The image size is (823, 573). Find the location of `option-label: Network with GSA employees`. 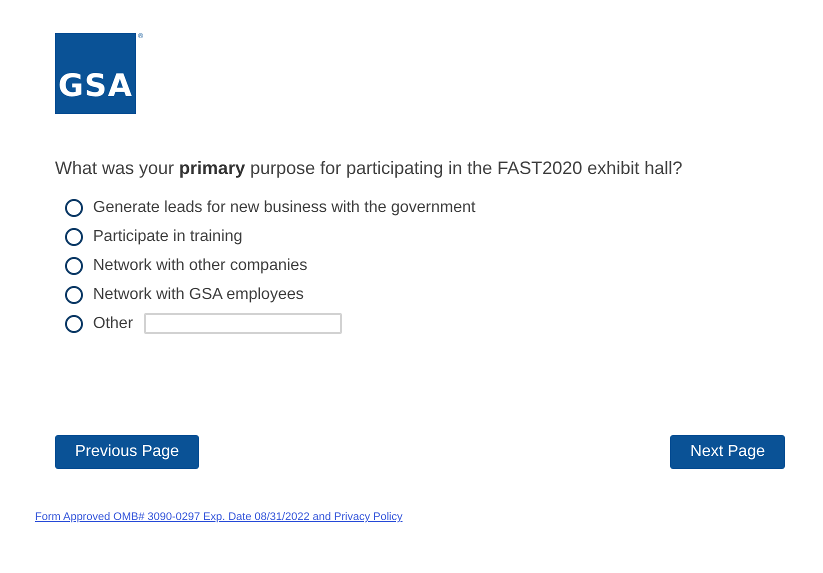

option-label: Network with GSA employees is located at coordinates (198, 295).